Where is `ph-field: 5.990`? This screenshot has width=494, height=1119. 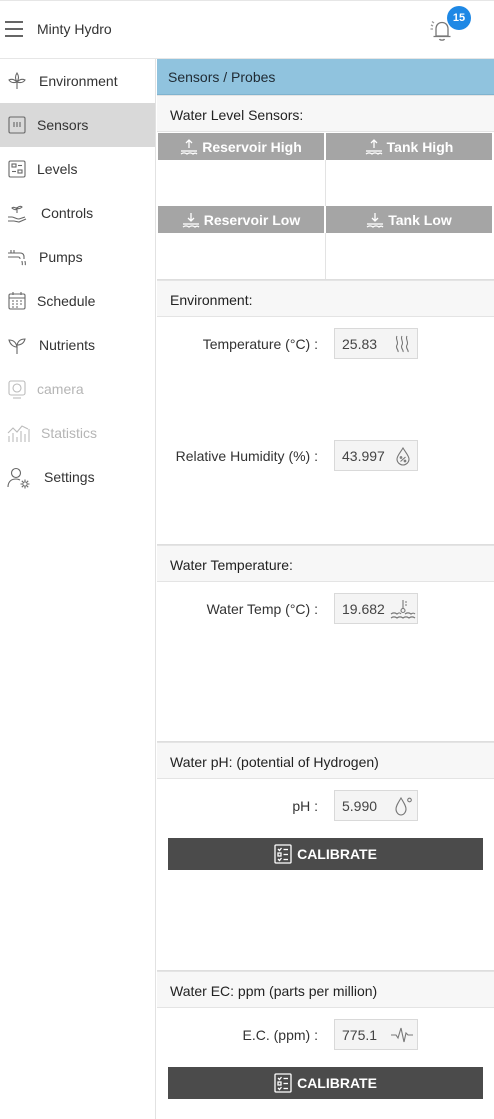 ph-field: 5.990 is located at coordinates (376, 805).